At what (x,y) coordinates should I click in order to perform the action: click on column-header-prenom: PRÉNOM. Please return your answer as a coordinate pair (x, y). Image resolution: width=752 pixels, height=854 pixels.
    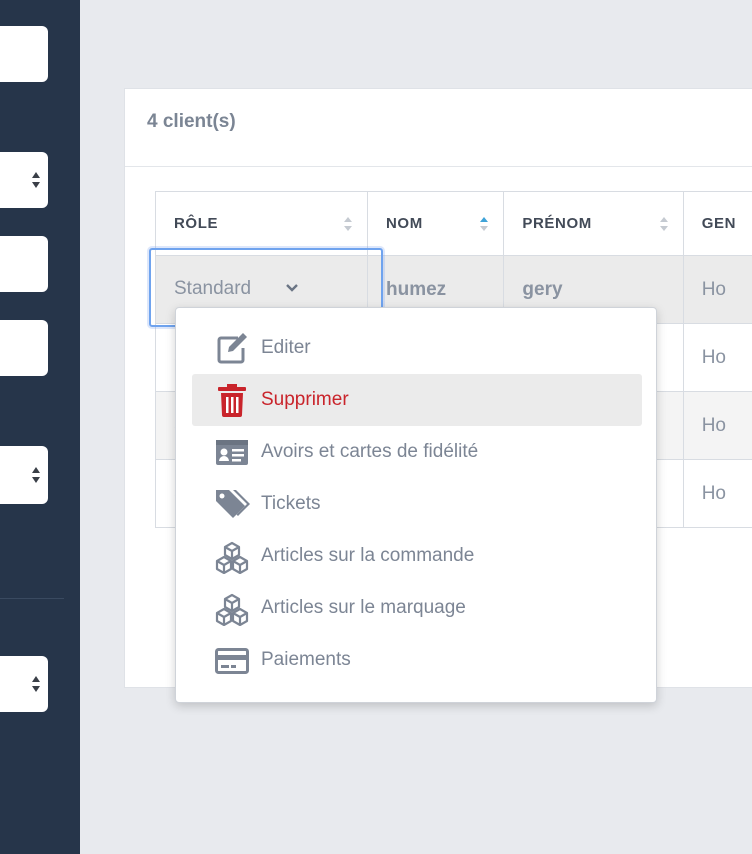
    Looking at the image, I should click on (593, 223).